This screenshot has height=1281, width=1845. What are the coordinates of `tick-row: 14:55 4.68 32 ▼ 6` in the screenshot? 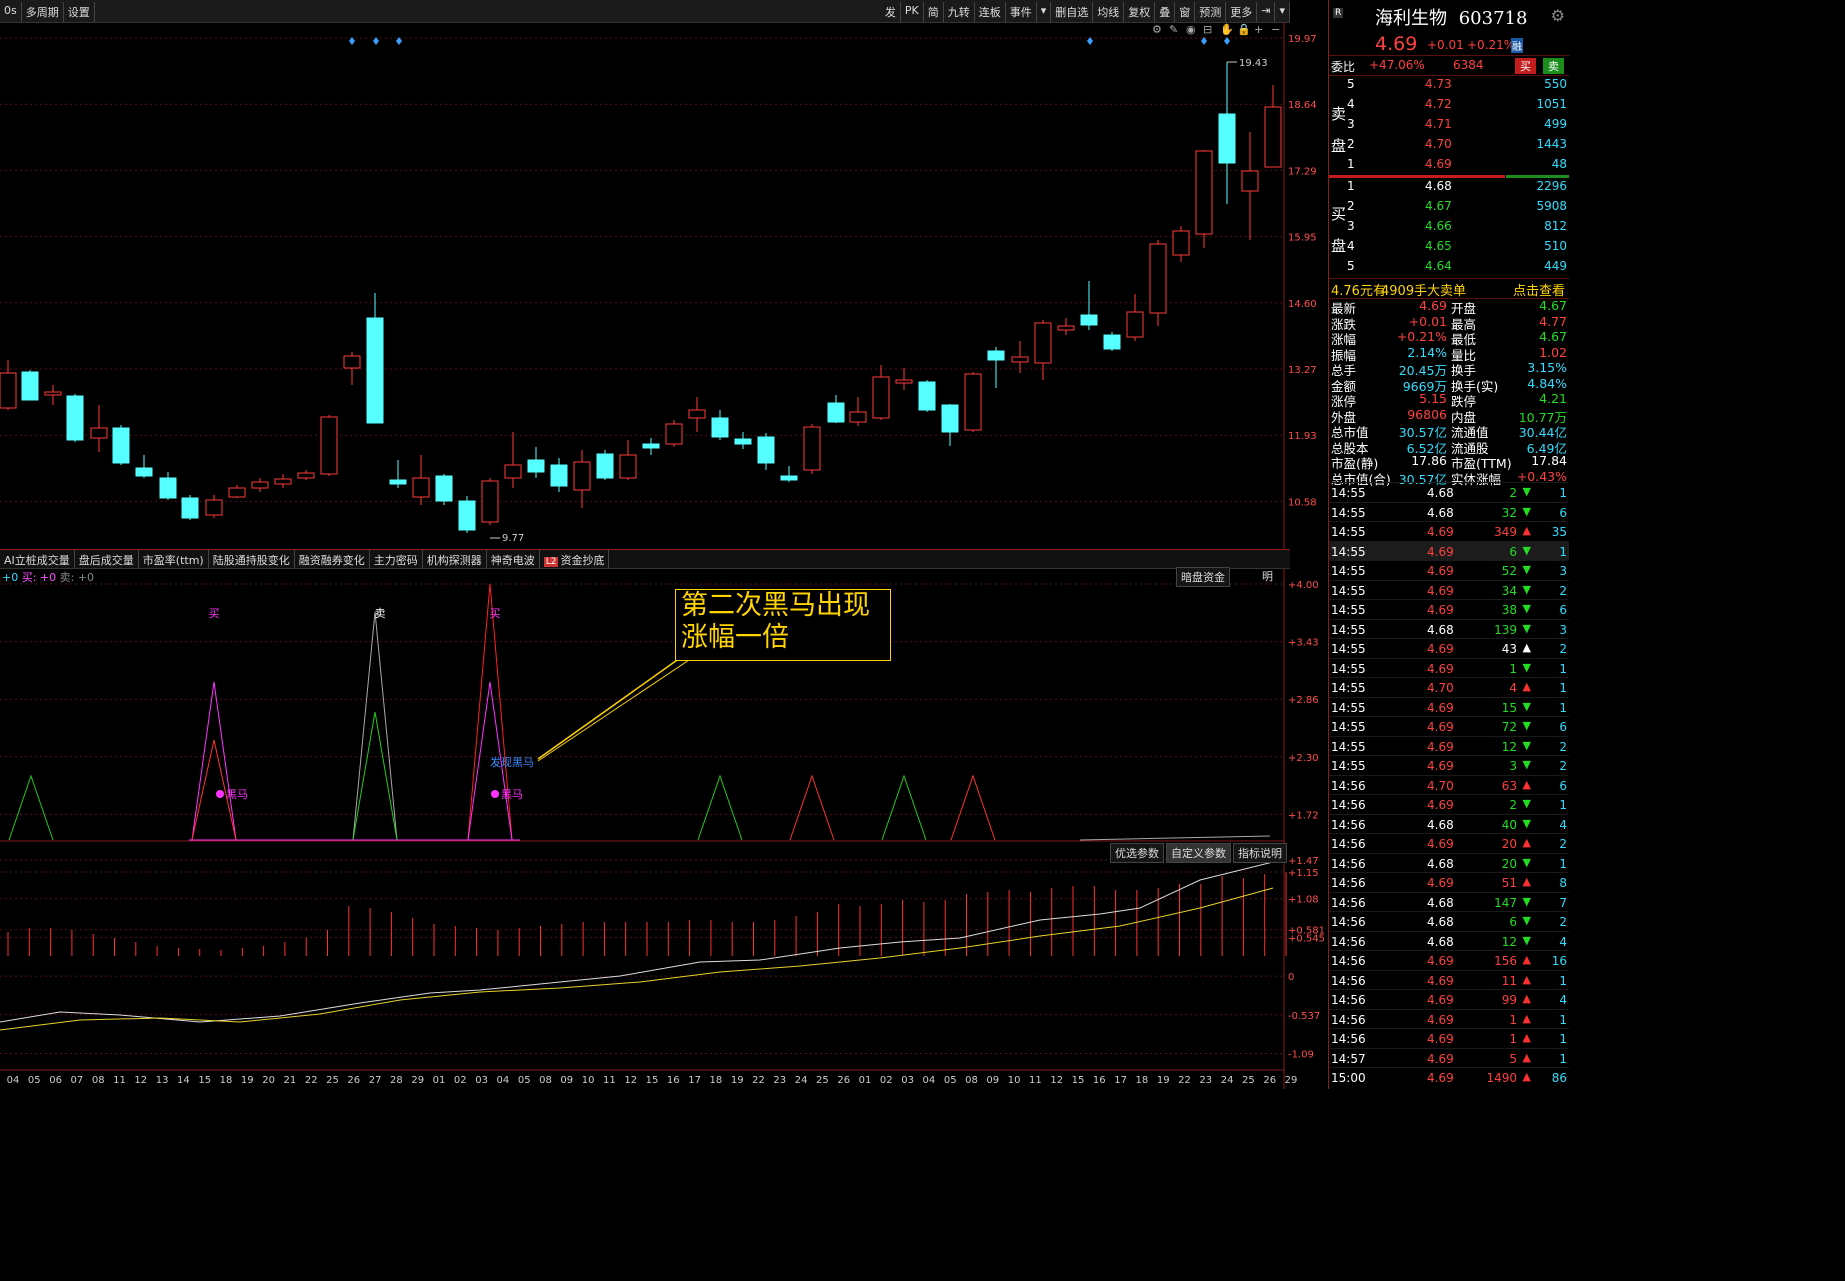 It's located at (1449, 511).